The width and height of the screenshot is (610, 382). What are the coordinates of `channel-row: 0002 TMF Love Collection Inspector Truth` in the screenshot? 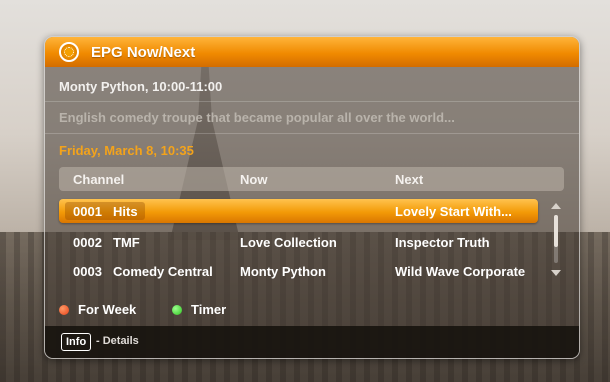 It's located at (298, 242).